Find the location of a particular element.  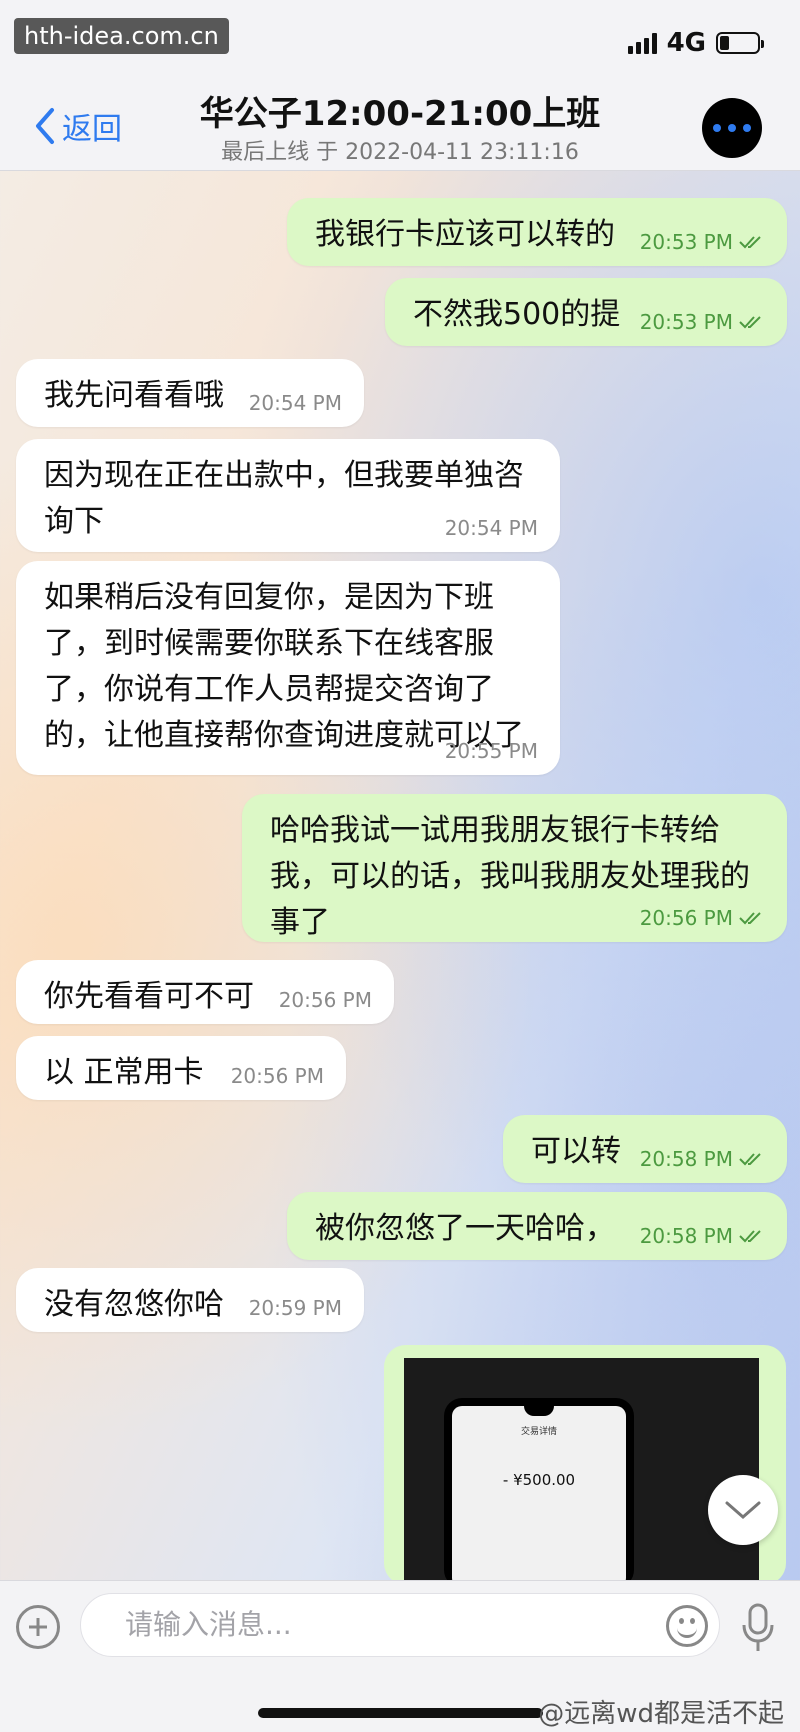

message-bubble-incoming: 我先问看看哦 20:54 PM is located at coordinates (190, 393).